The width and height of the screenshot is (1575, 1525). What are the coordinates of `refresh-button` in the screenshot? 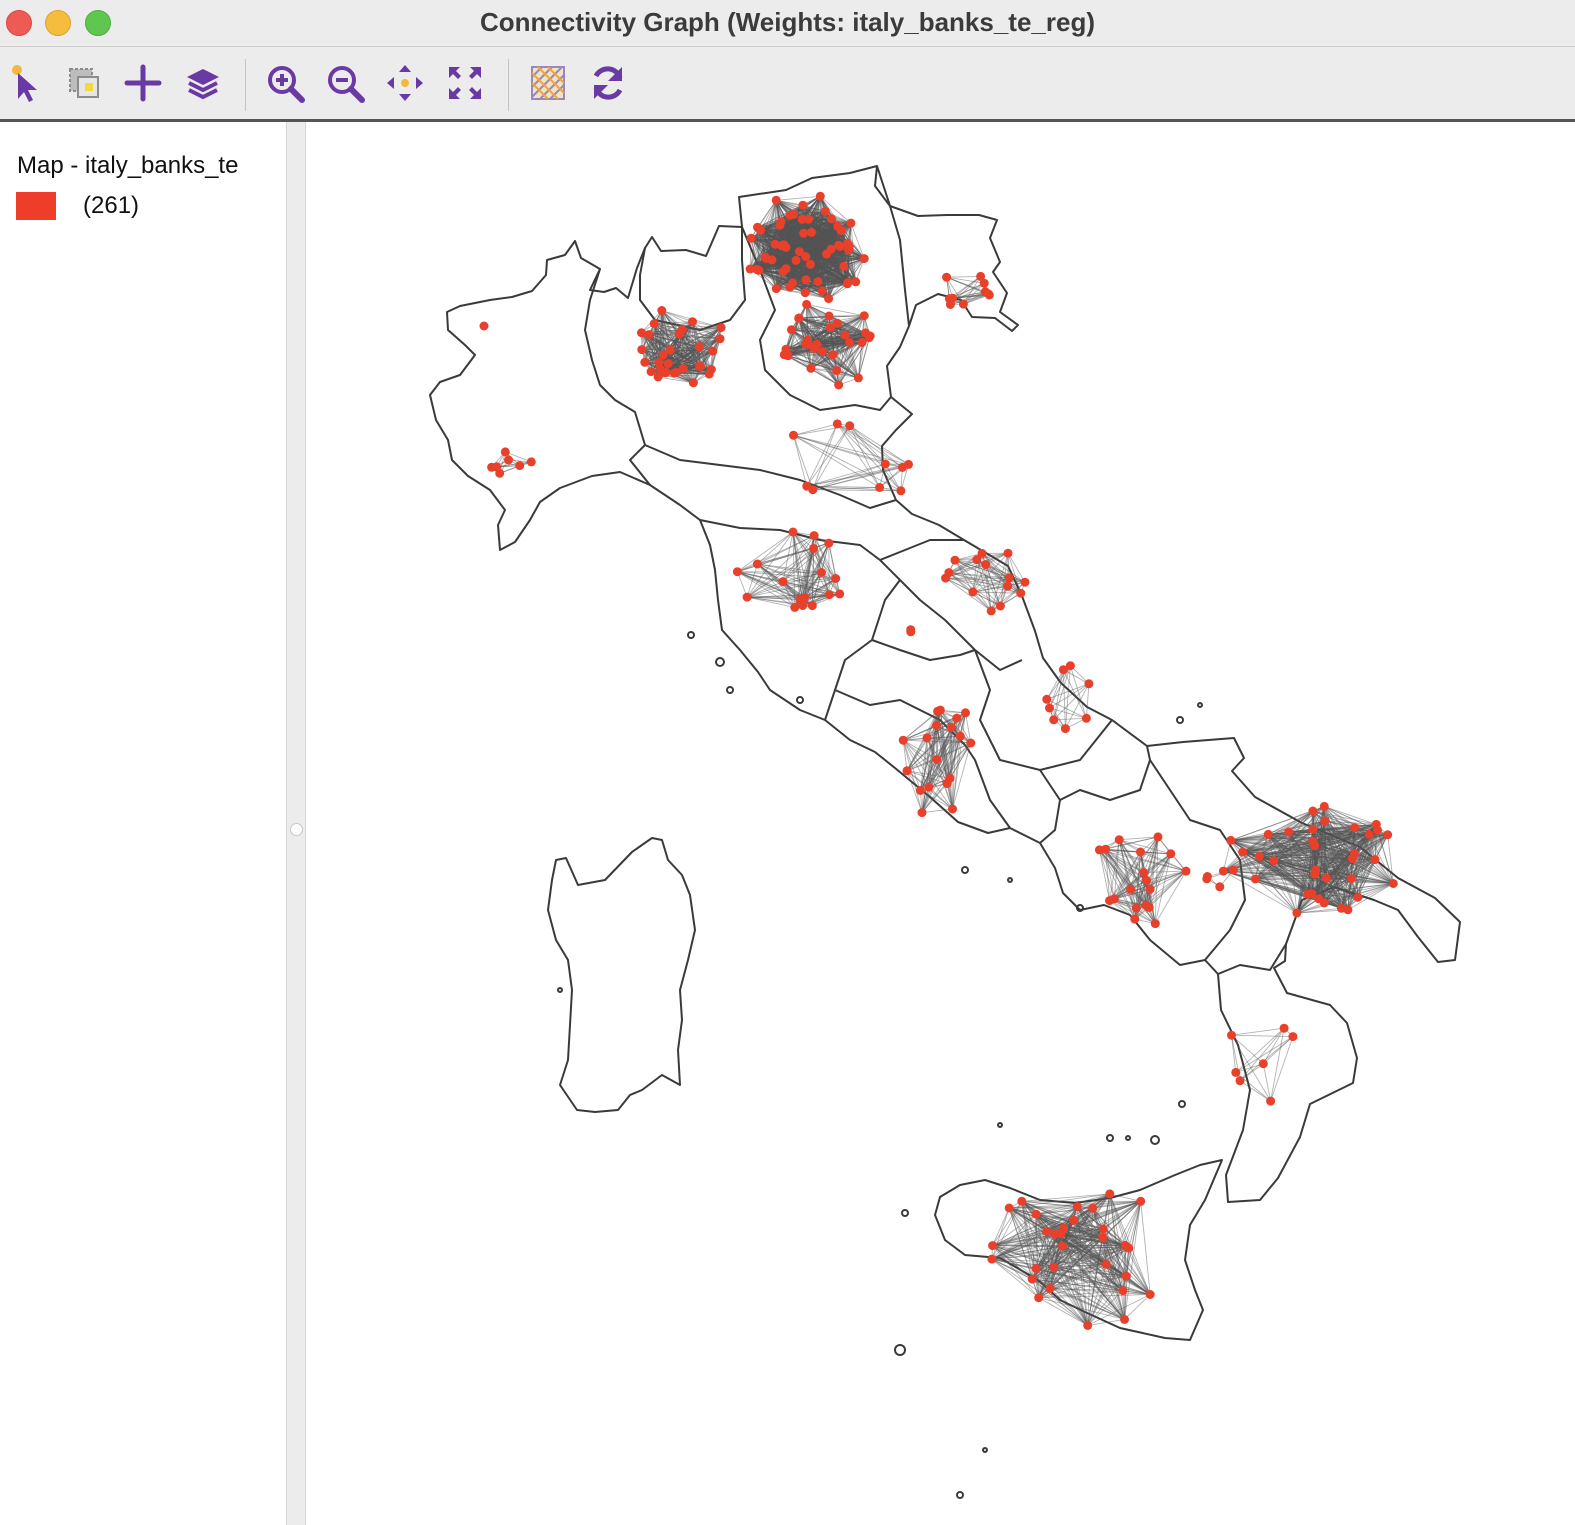 It's located at (608, 83).